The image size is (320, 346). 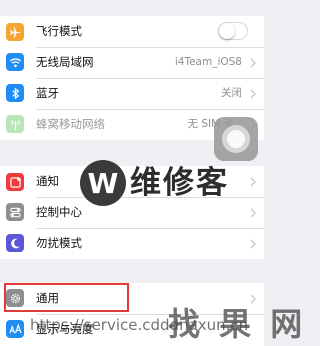 I want to click on assistive-touch-button, so click(x=236, y=139).